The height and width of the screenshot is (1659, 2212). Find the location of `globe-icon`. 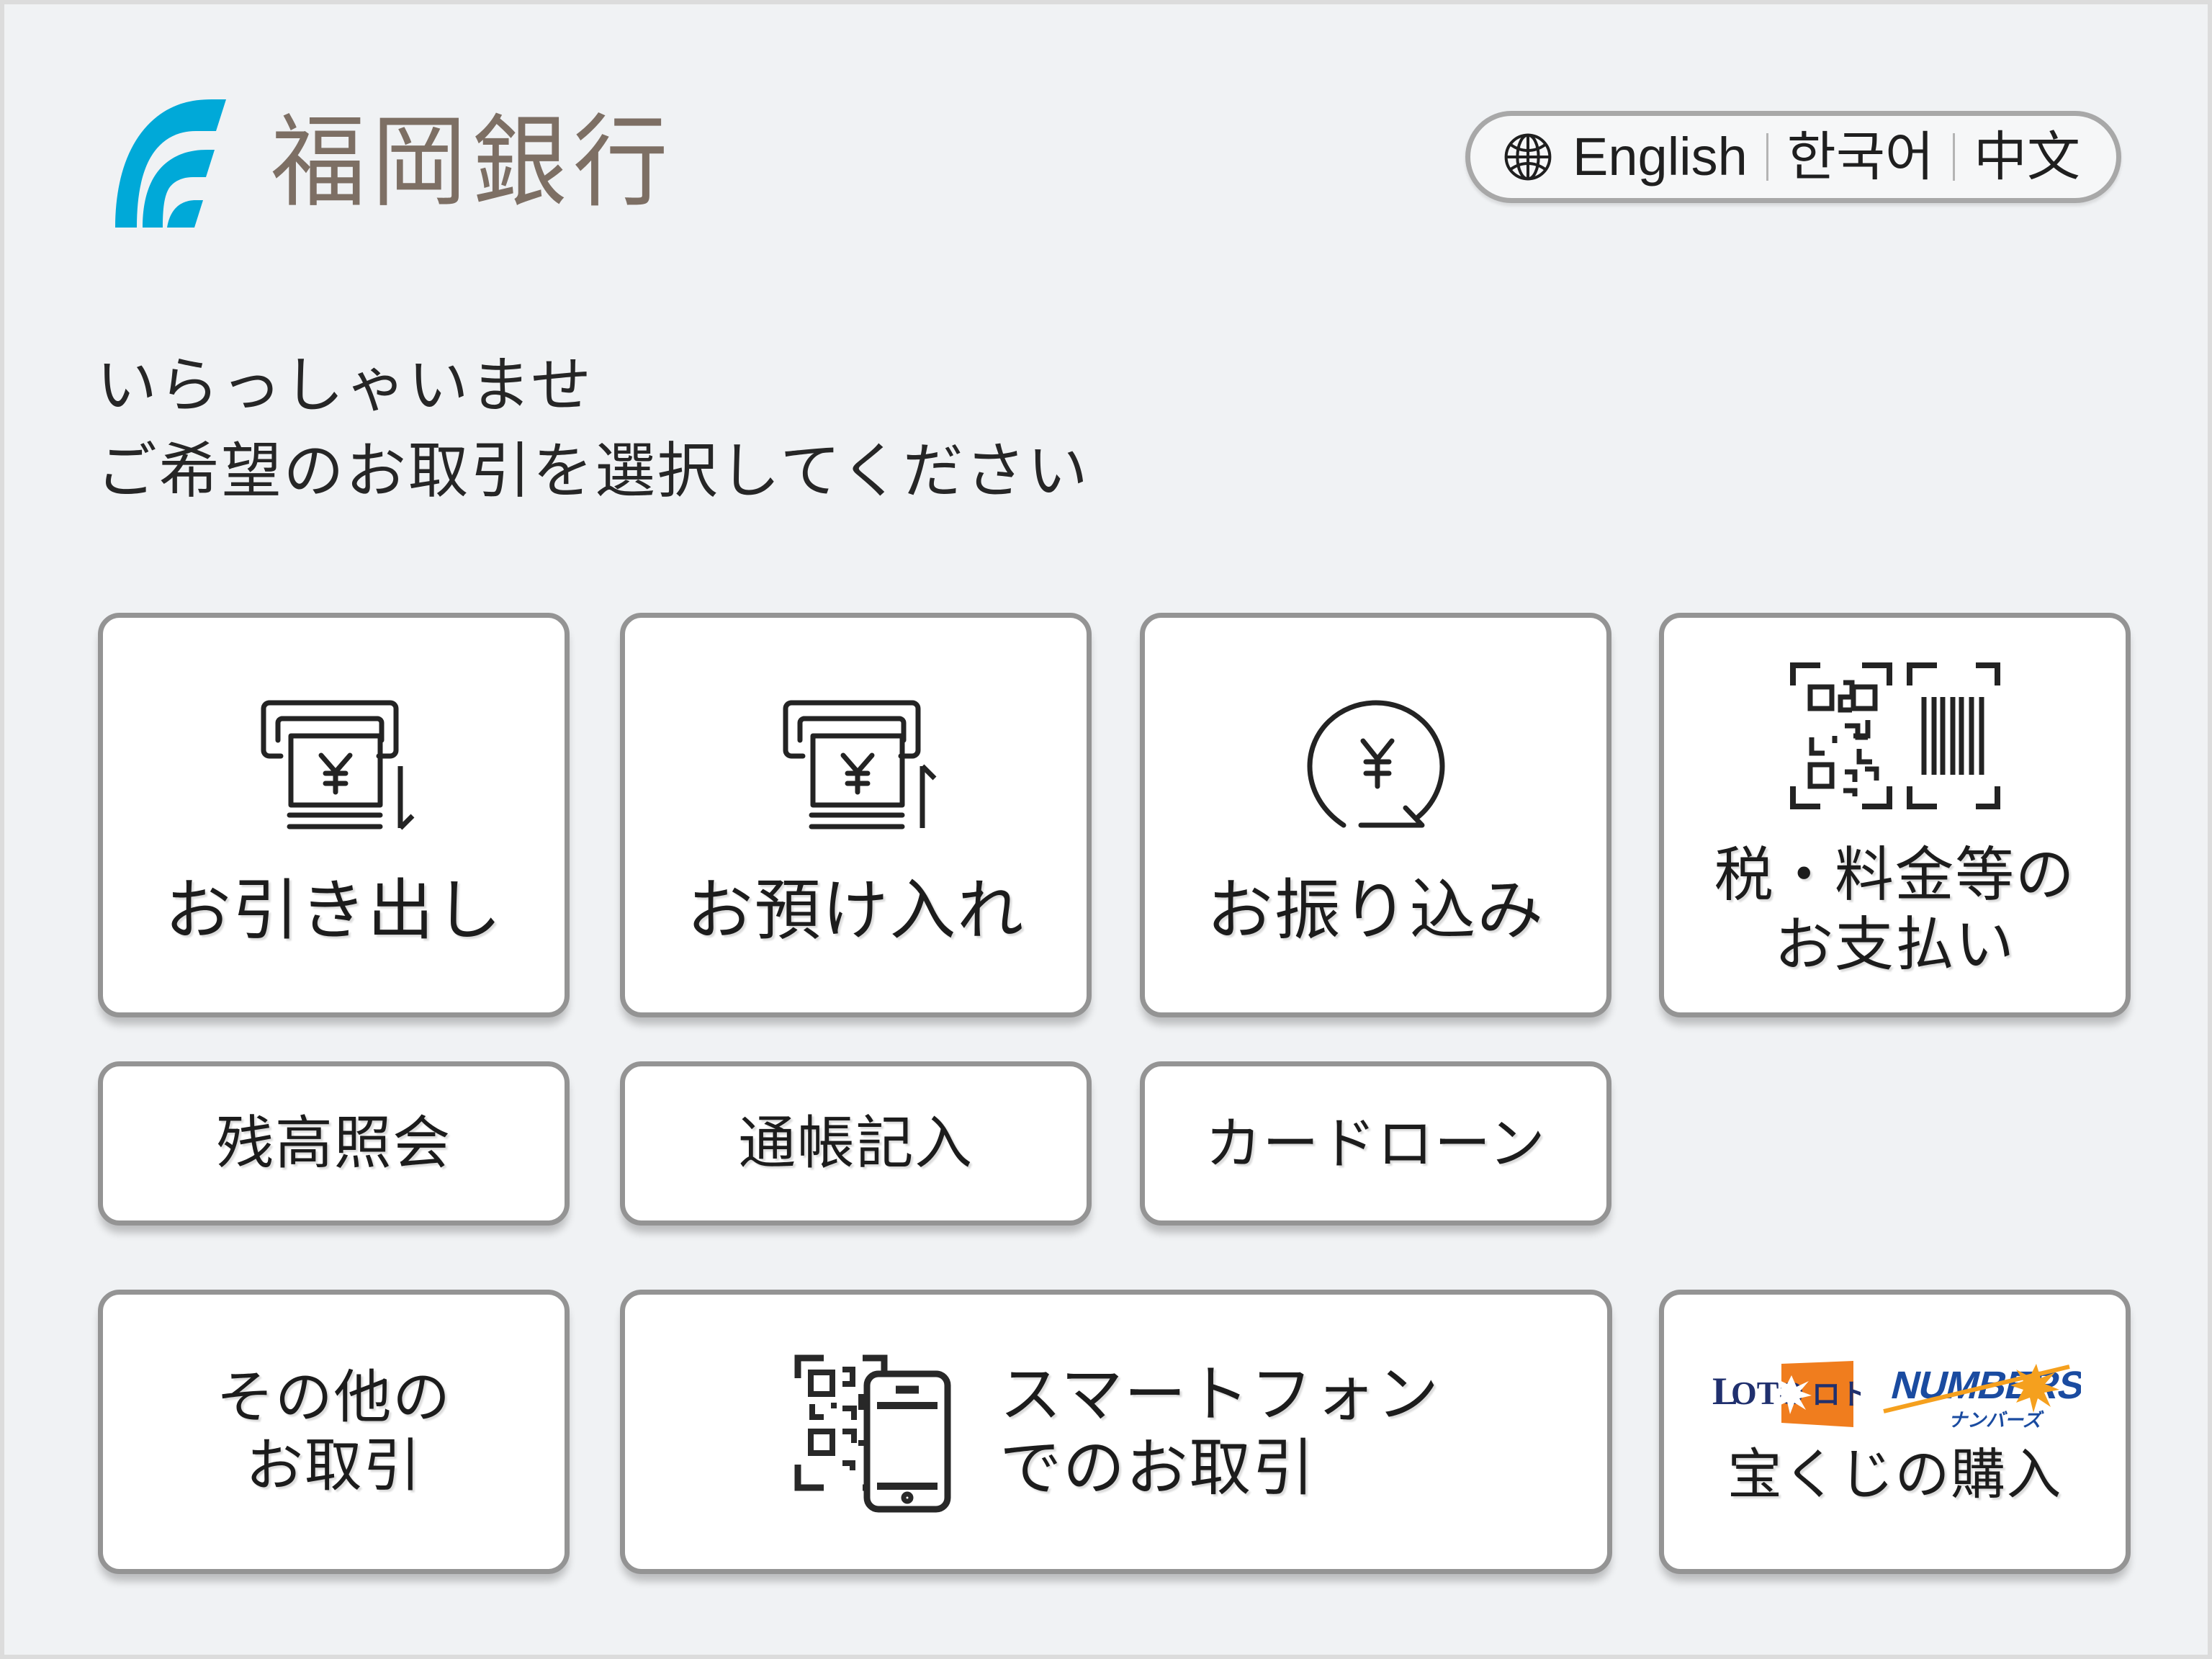

globe-icon is located at coordinates (1528, 157).